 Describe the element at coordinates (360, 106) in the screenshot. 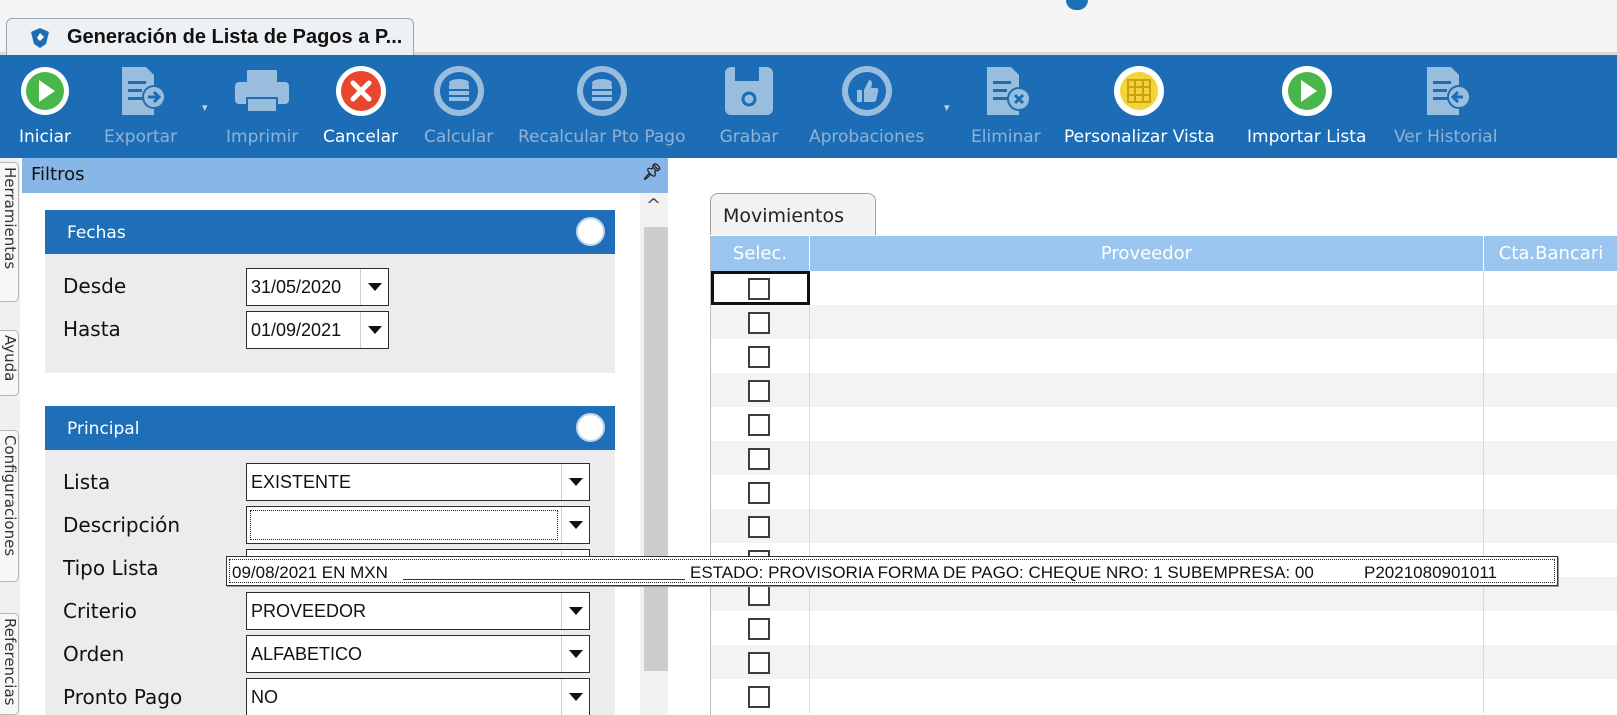

I see `cancelar-button: Cancelar` at that location.